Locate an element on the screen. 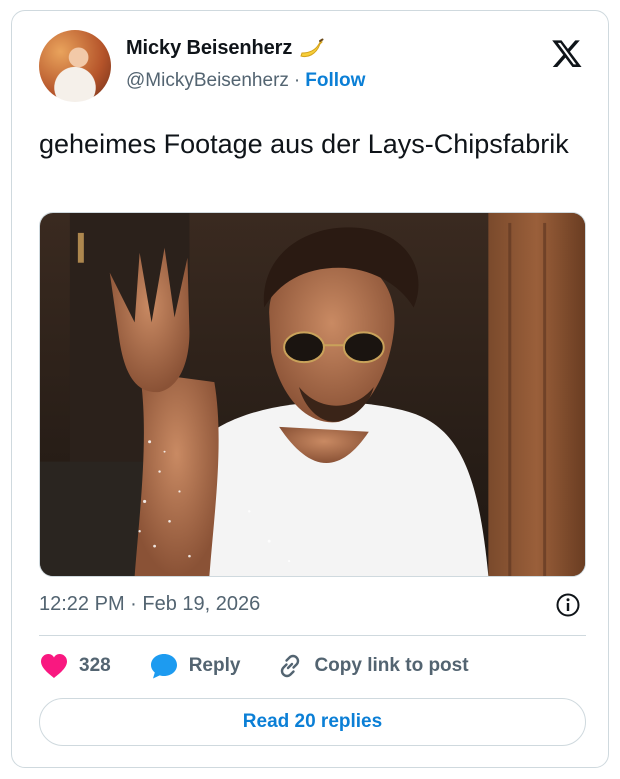 The image size is (620, 779). divider is located at coordinates (312, 635).